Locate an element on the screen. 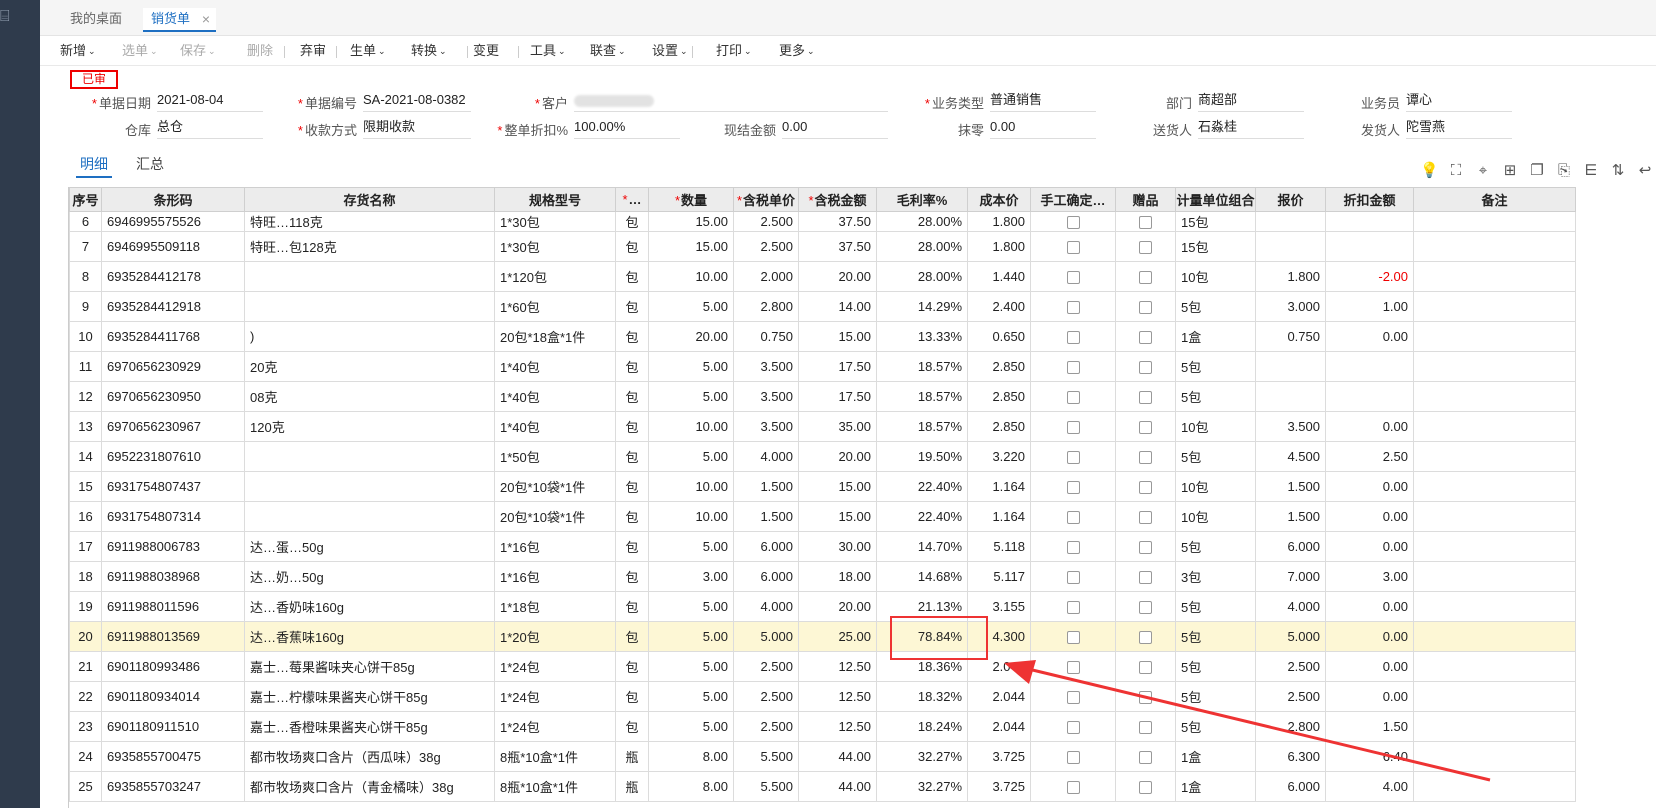 Image resolution: width=1656 pixels, height=808 pixels. cell-no: 22 is located at coordinates (85, 696).